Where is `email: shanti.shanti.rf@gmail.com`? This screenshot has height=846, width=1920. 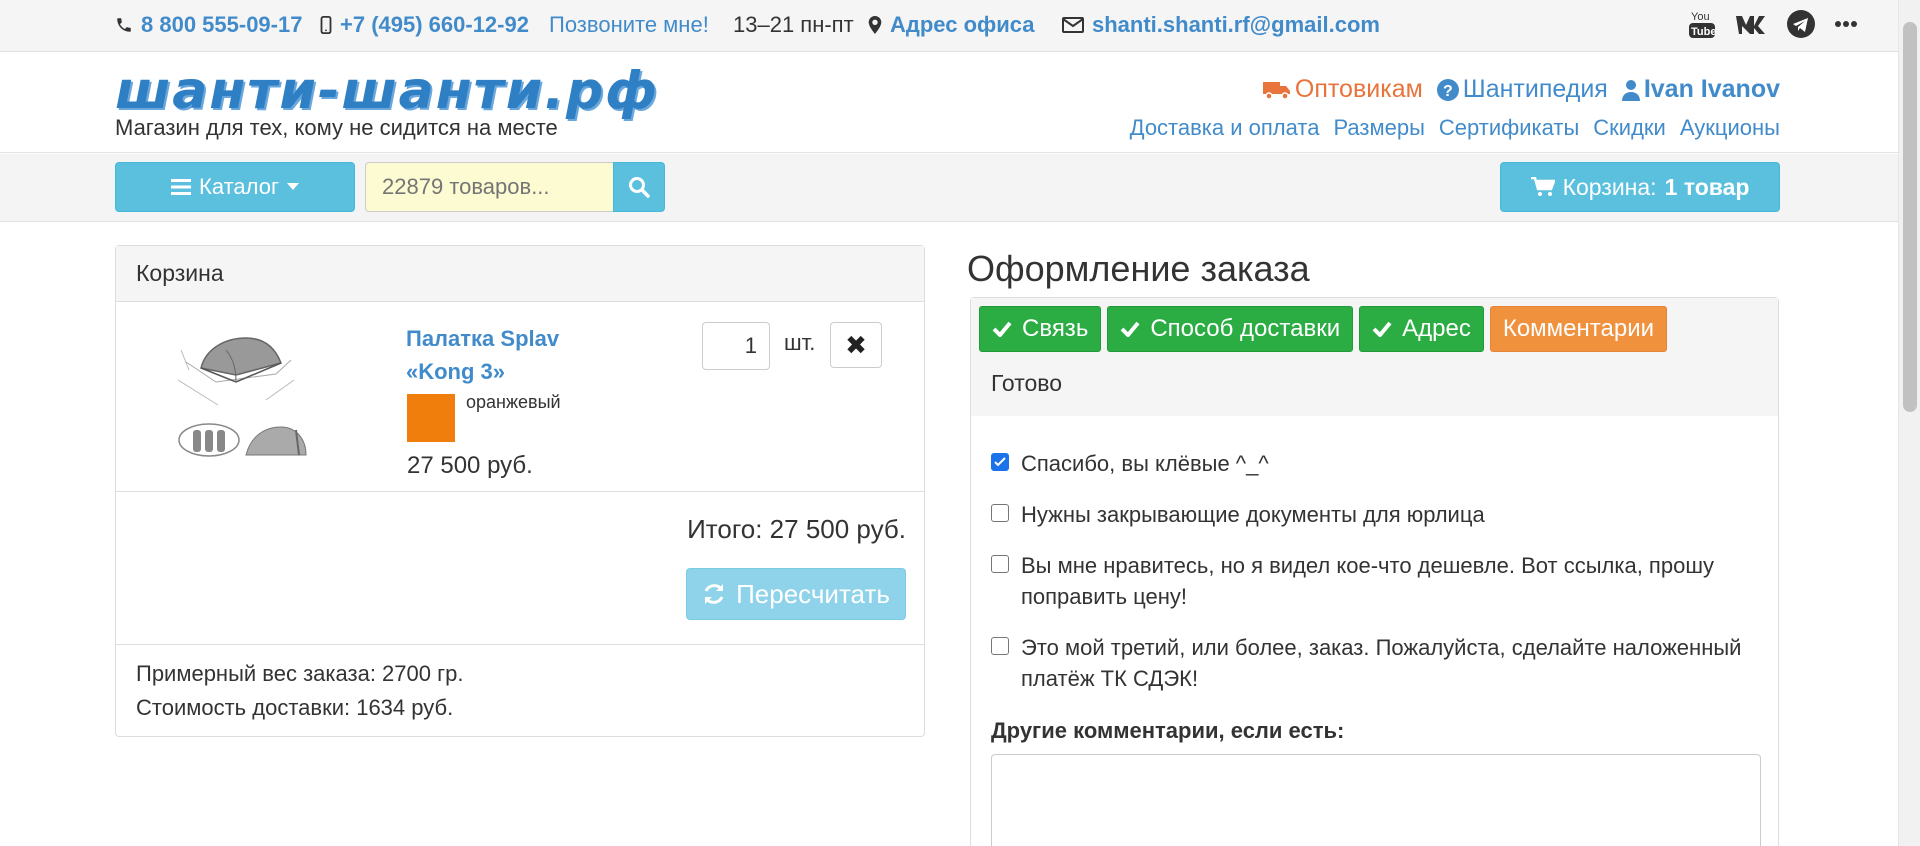
email: shanti.shanti.rf@gmail.com is located at coordinates (1221, 25).